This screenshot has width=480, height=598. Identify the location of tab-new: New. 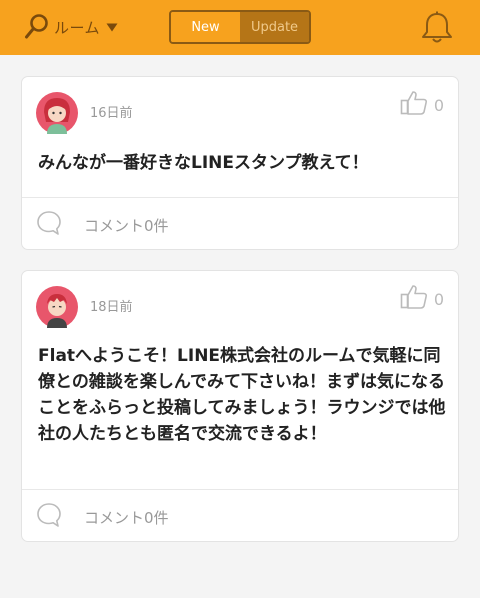
(205, 27).